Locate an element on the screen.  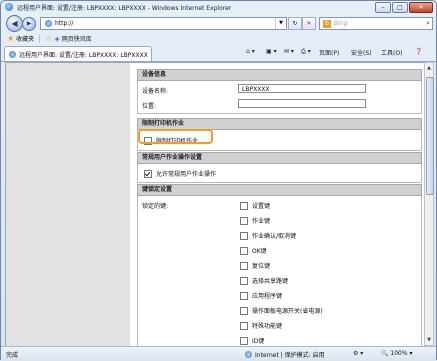
web-slice-icon: ◈ is located at coordinates (56, 39).